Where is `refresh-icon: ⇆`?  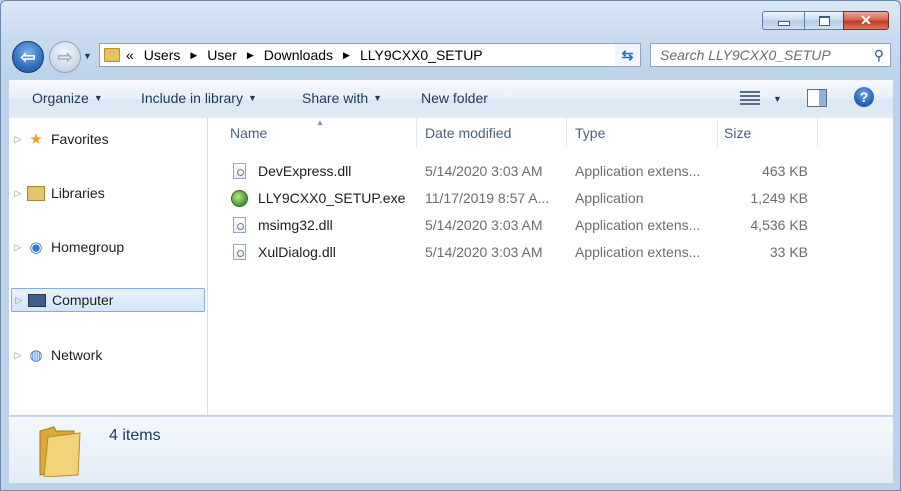 refresh-icon: ⇆ is located at coordinates (627, 54).